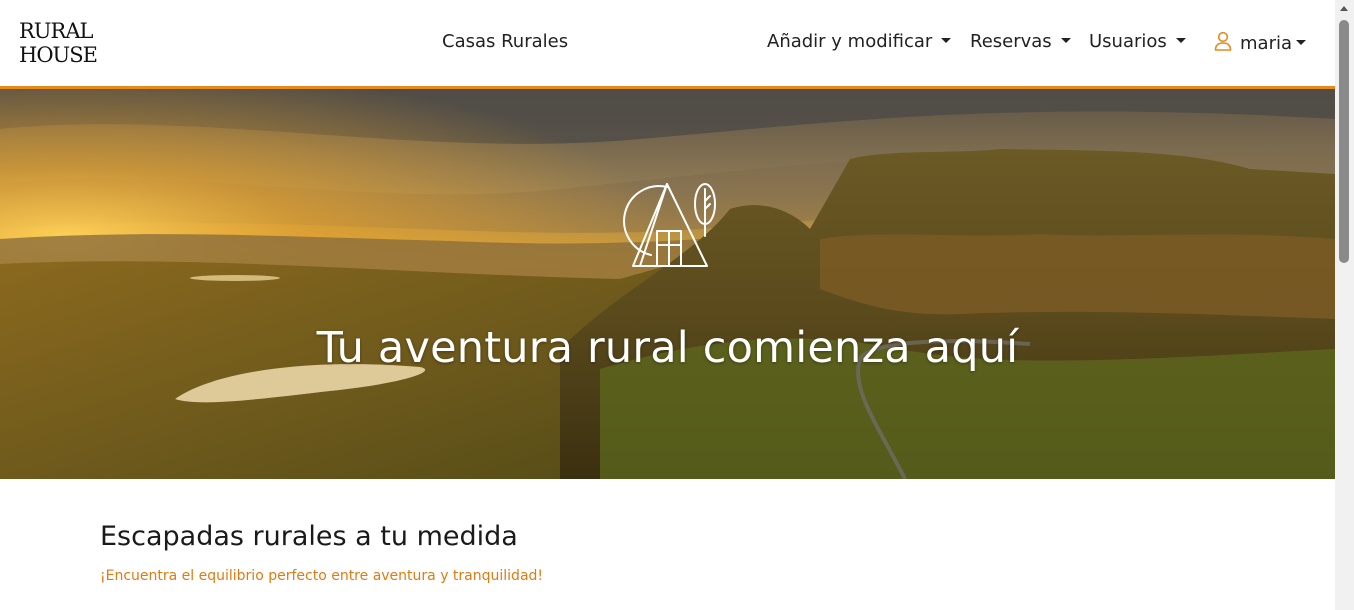 The image size is (1354, 610). Describe the element at coordinates (309, 536) in the screenshot. I see `section-title: Escapadas rurales a tu medida` at that location.